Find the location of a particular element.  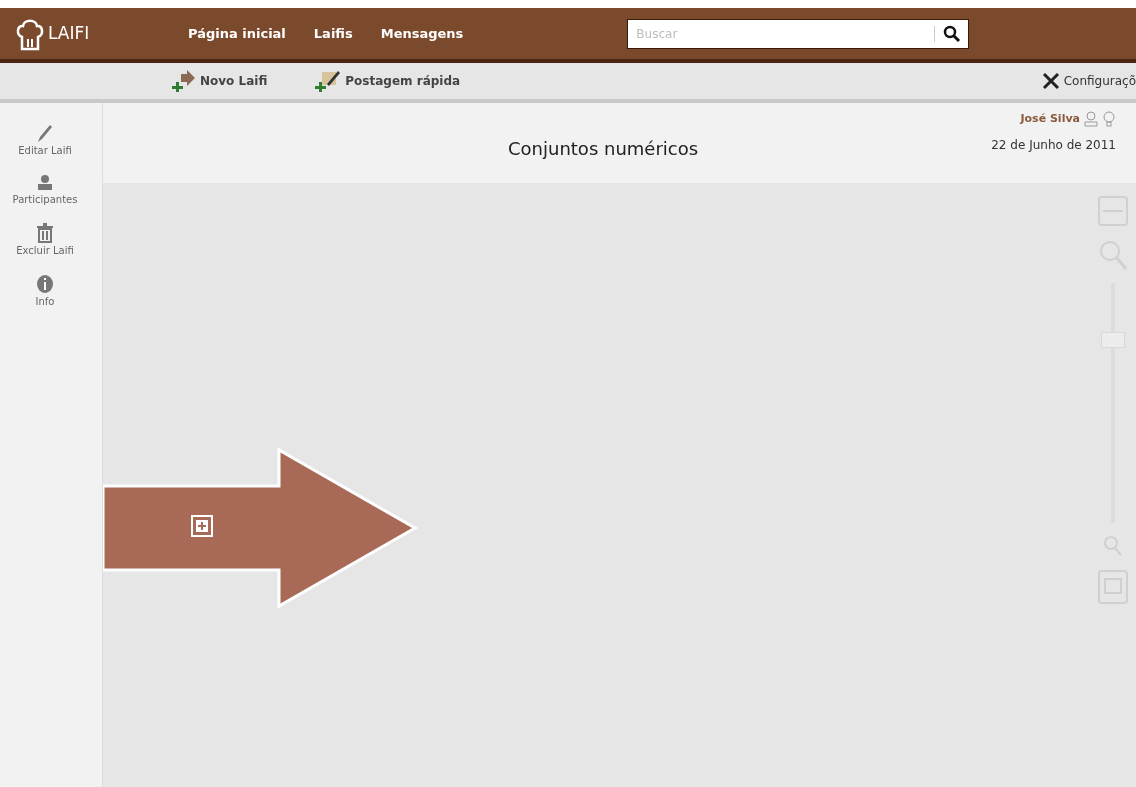

add-arrow-icon is located at coordinates (184, 81).